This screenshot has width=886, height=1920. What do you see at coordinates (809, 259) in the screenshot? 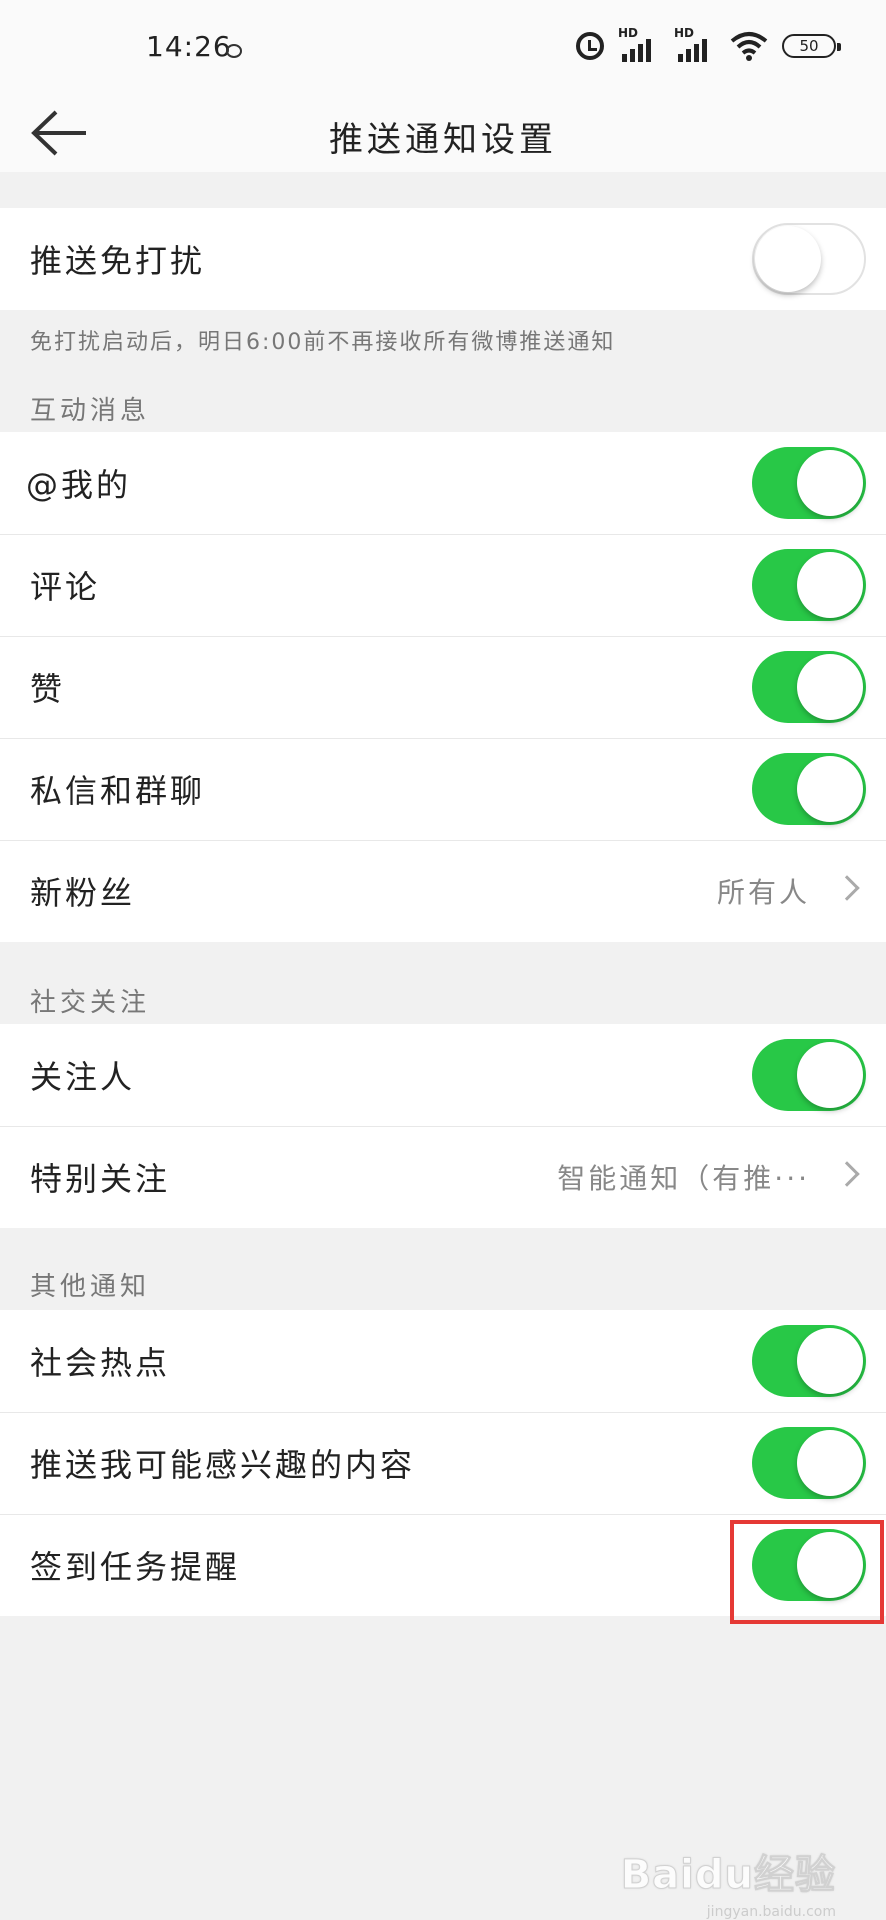
I see `dnd-toggle` at bounding box center [809, 259].